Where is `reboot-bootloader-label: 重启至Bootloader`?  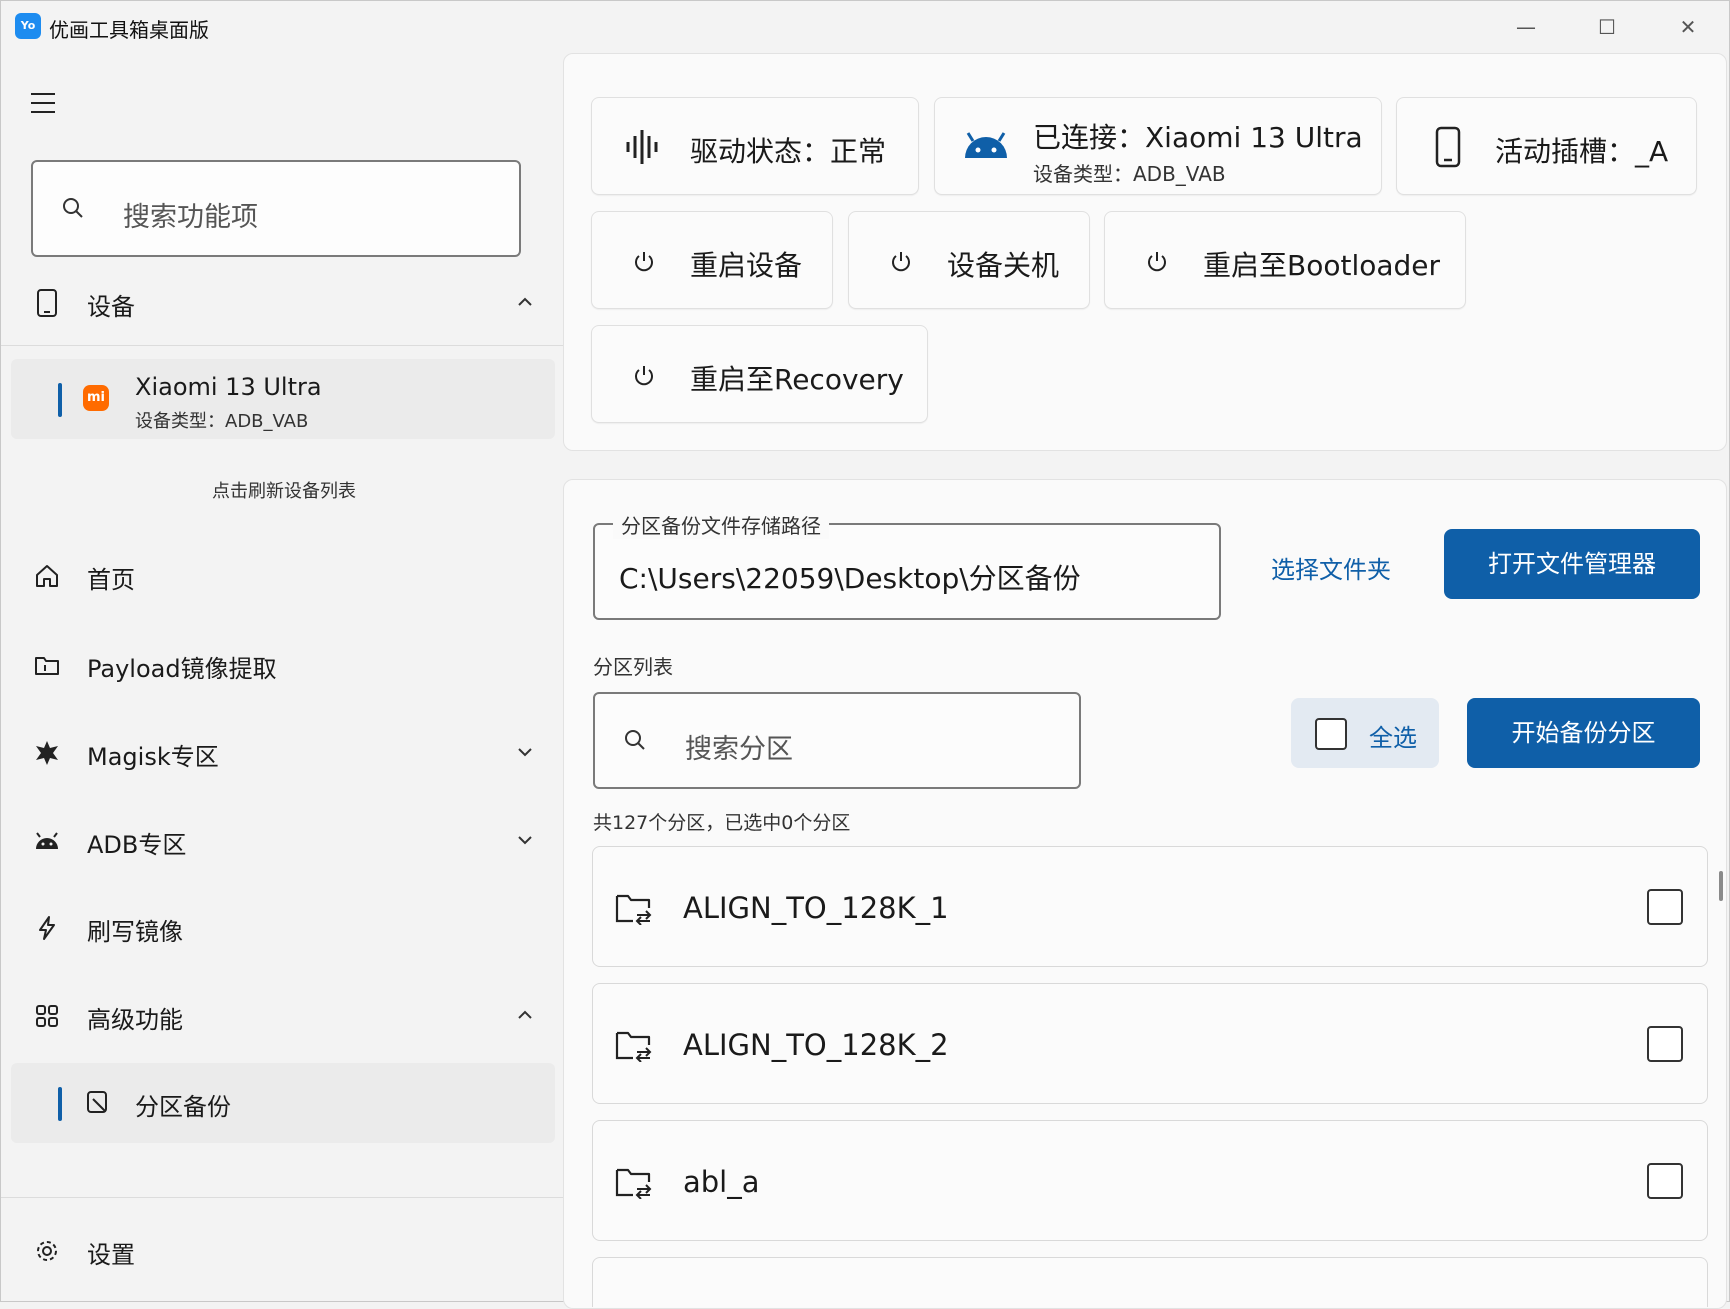
reboot-bootloader-label: 重启至Bootloader is located at coordinates (1322, 265).